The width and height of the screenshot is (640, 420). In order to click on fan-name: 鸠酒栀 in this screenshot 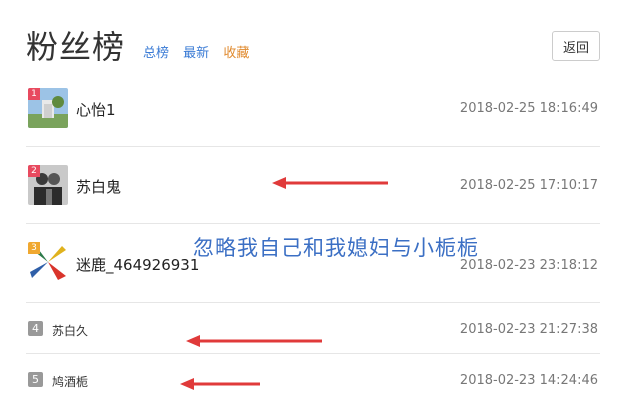, I will do `click(70, 381)`.